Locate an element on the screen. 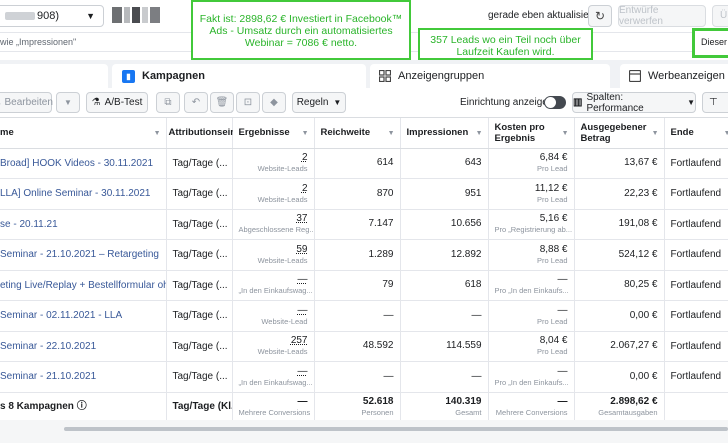 This screenshot has height=443, width=728. campaign-name-cell: Broad] HOOK Videos - 30.11.2021 is located at coordinates (83, 163).